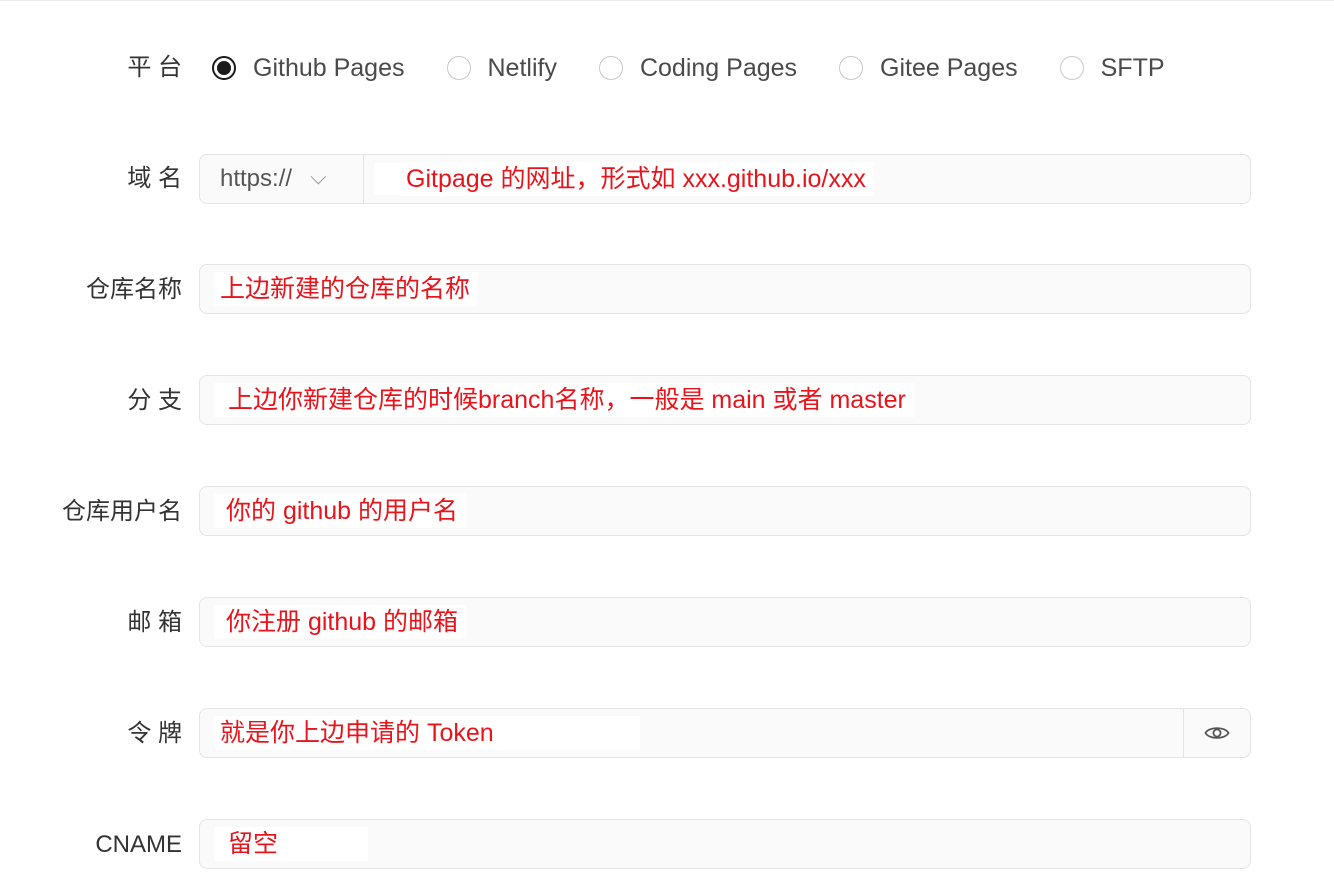 The image size is (1334, 889). Describe the element at coordinates (949, 67) in the screenshot. I see `radio-label: Gitee Pages` at that location.